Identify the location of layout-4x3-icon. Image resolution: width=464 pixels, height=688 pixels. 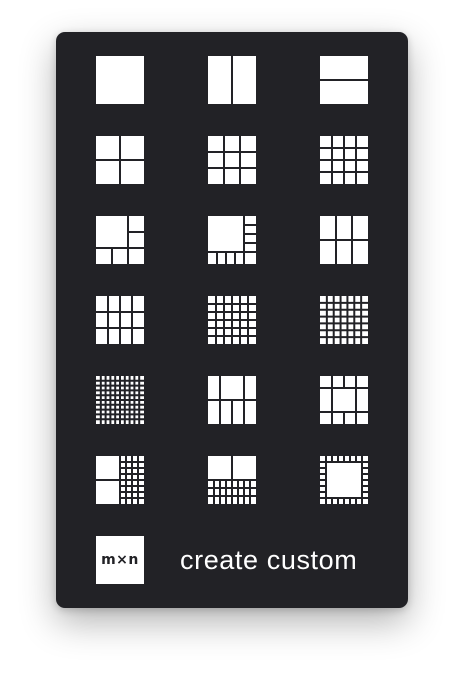
(120, 320).